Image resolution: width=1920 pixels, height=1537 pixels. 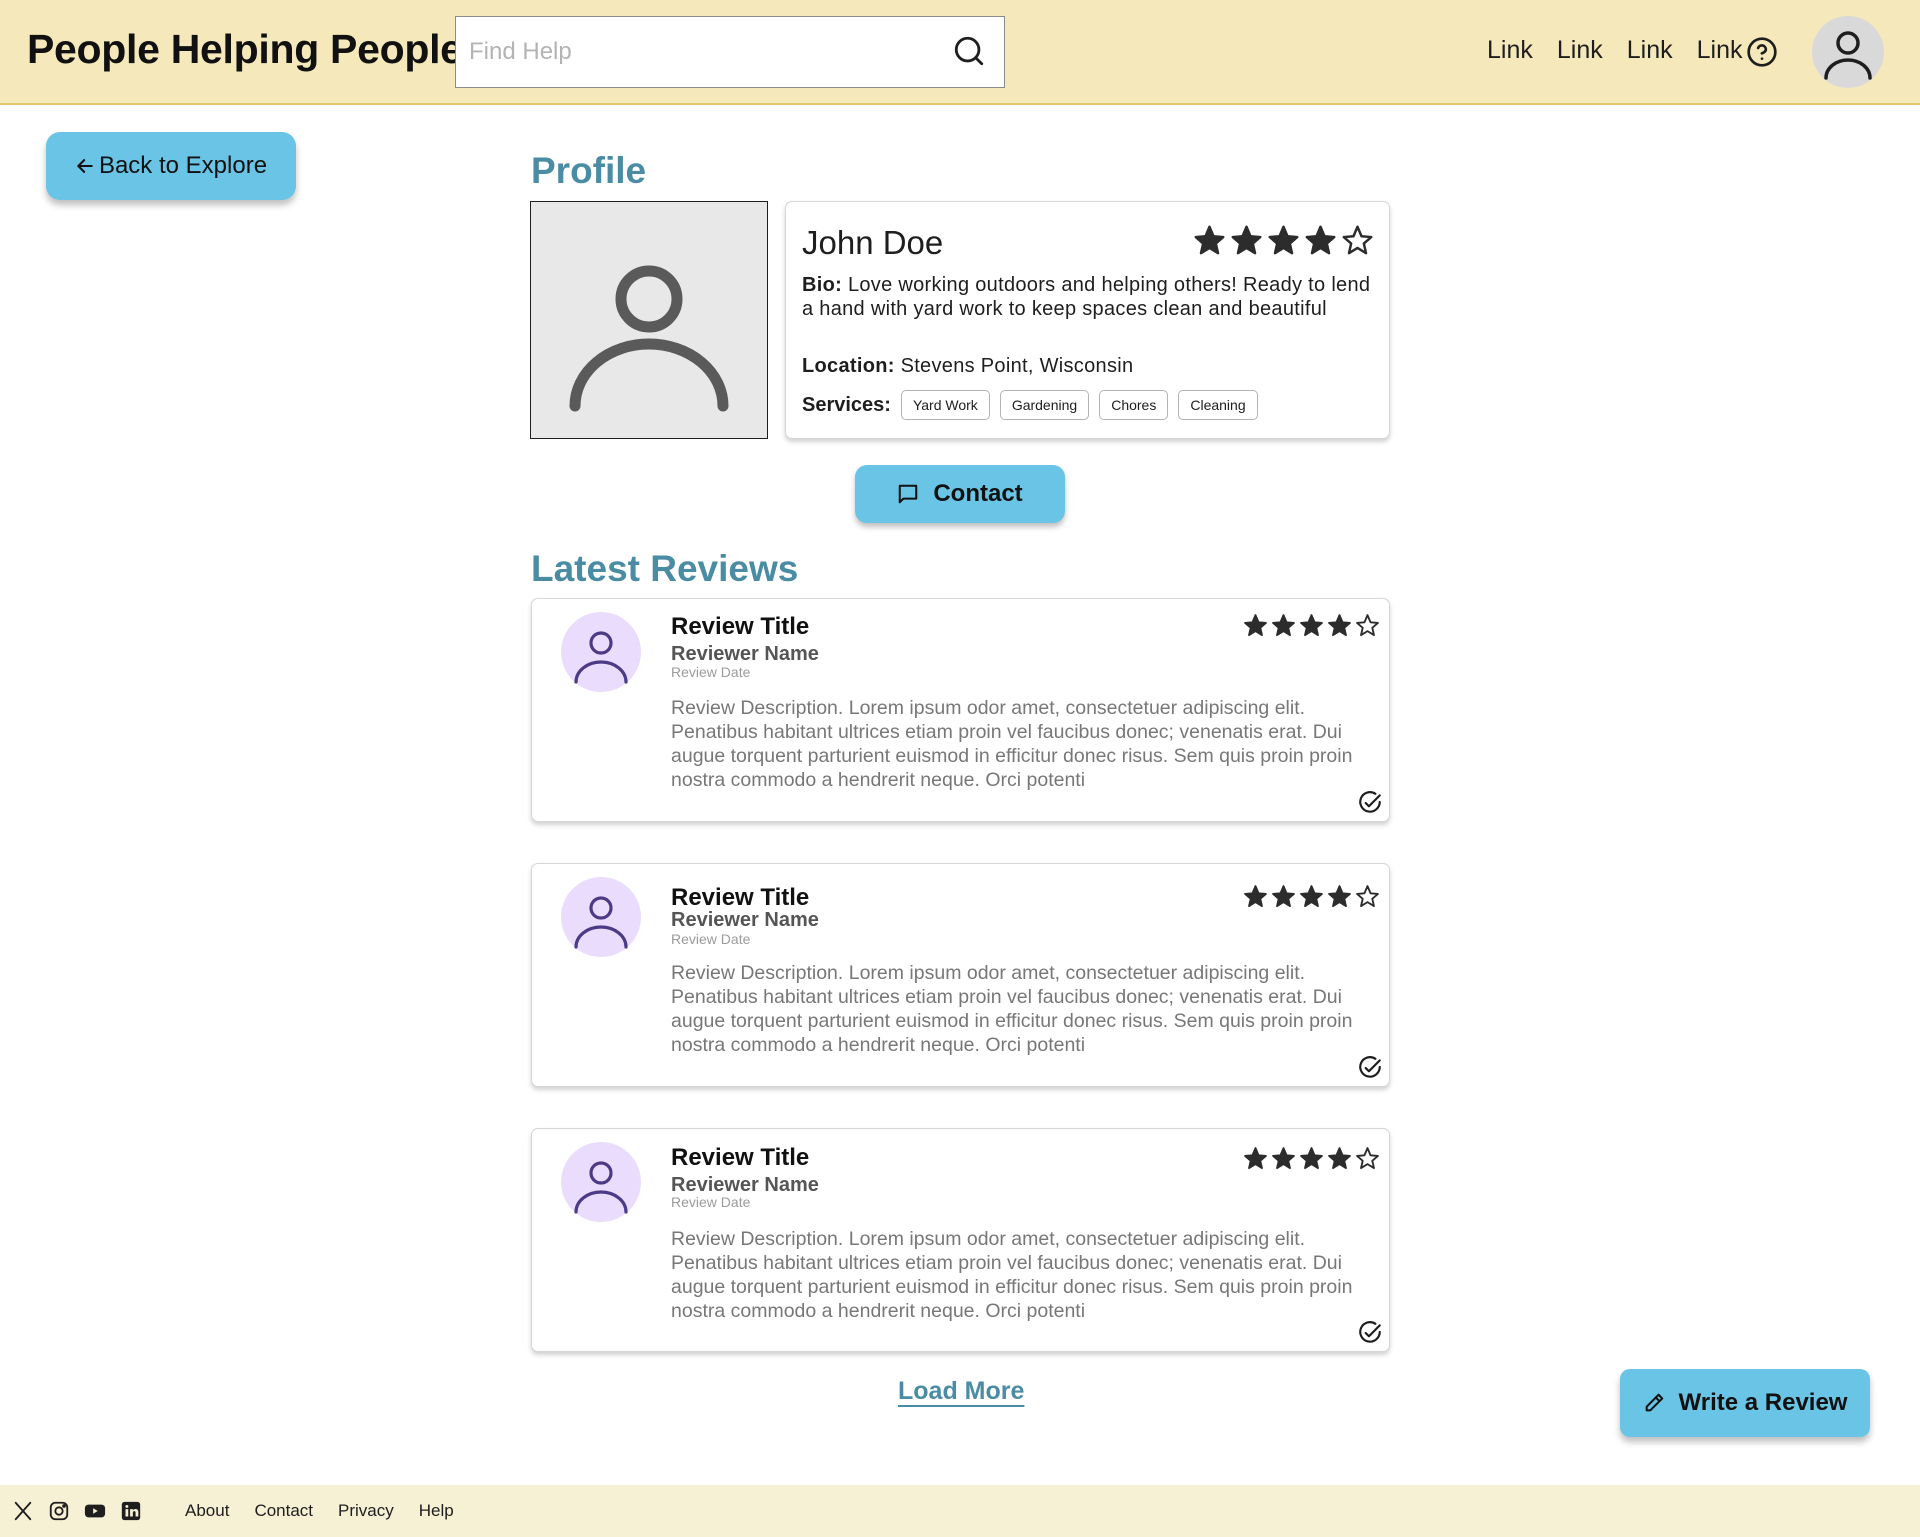 I want to click on load-more-link: Load More, so click(x=961, y=1391).